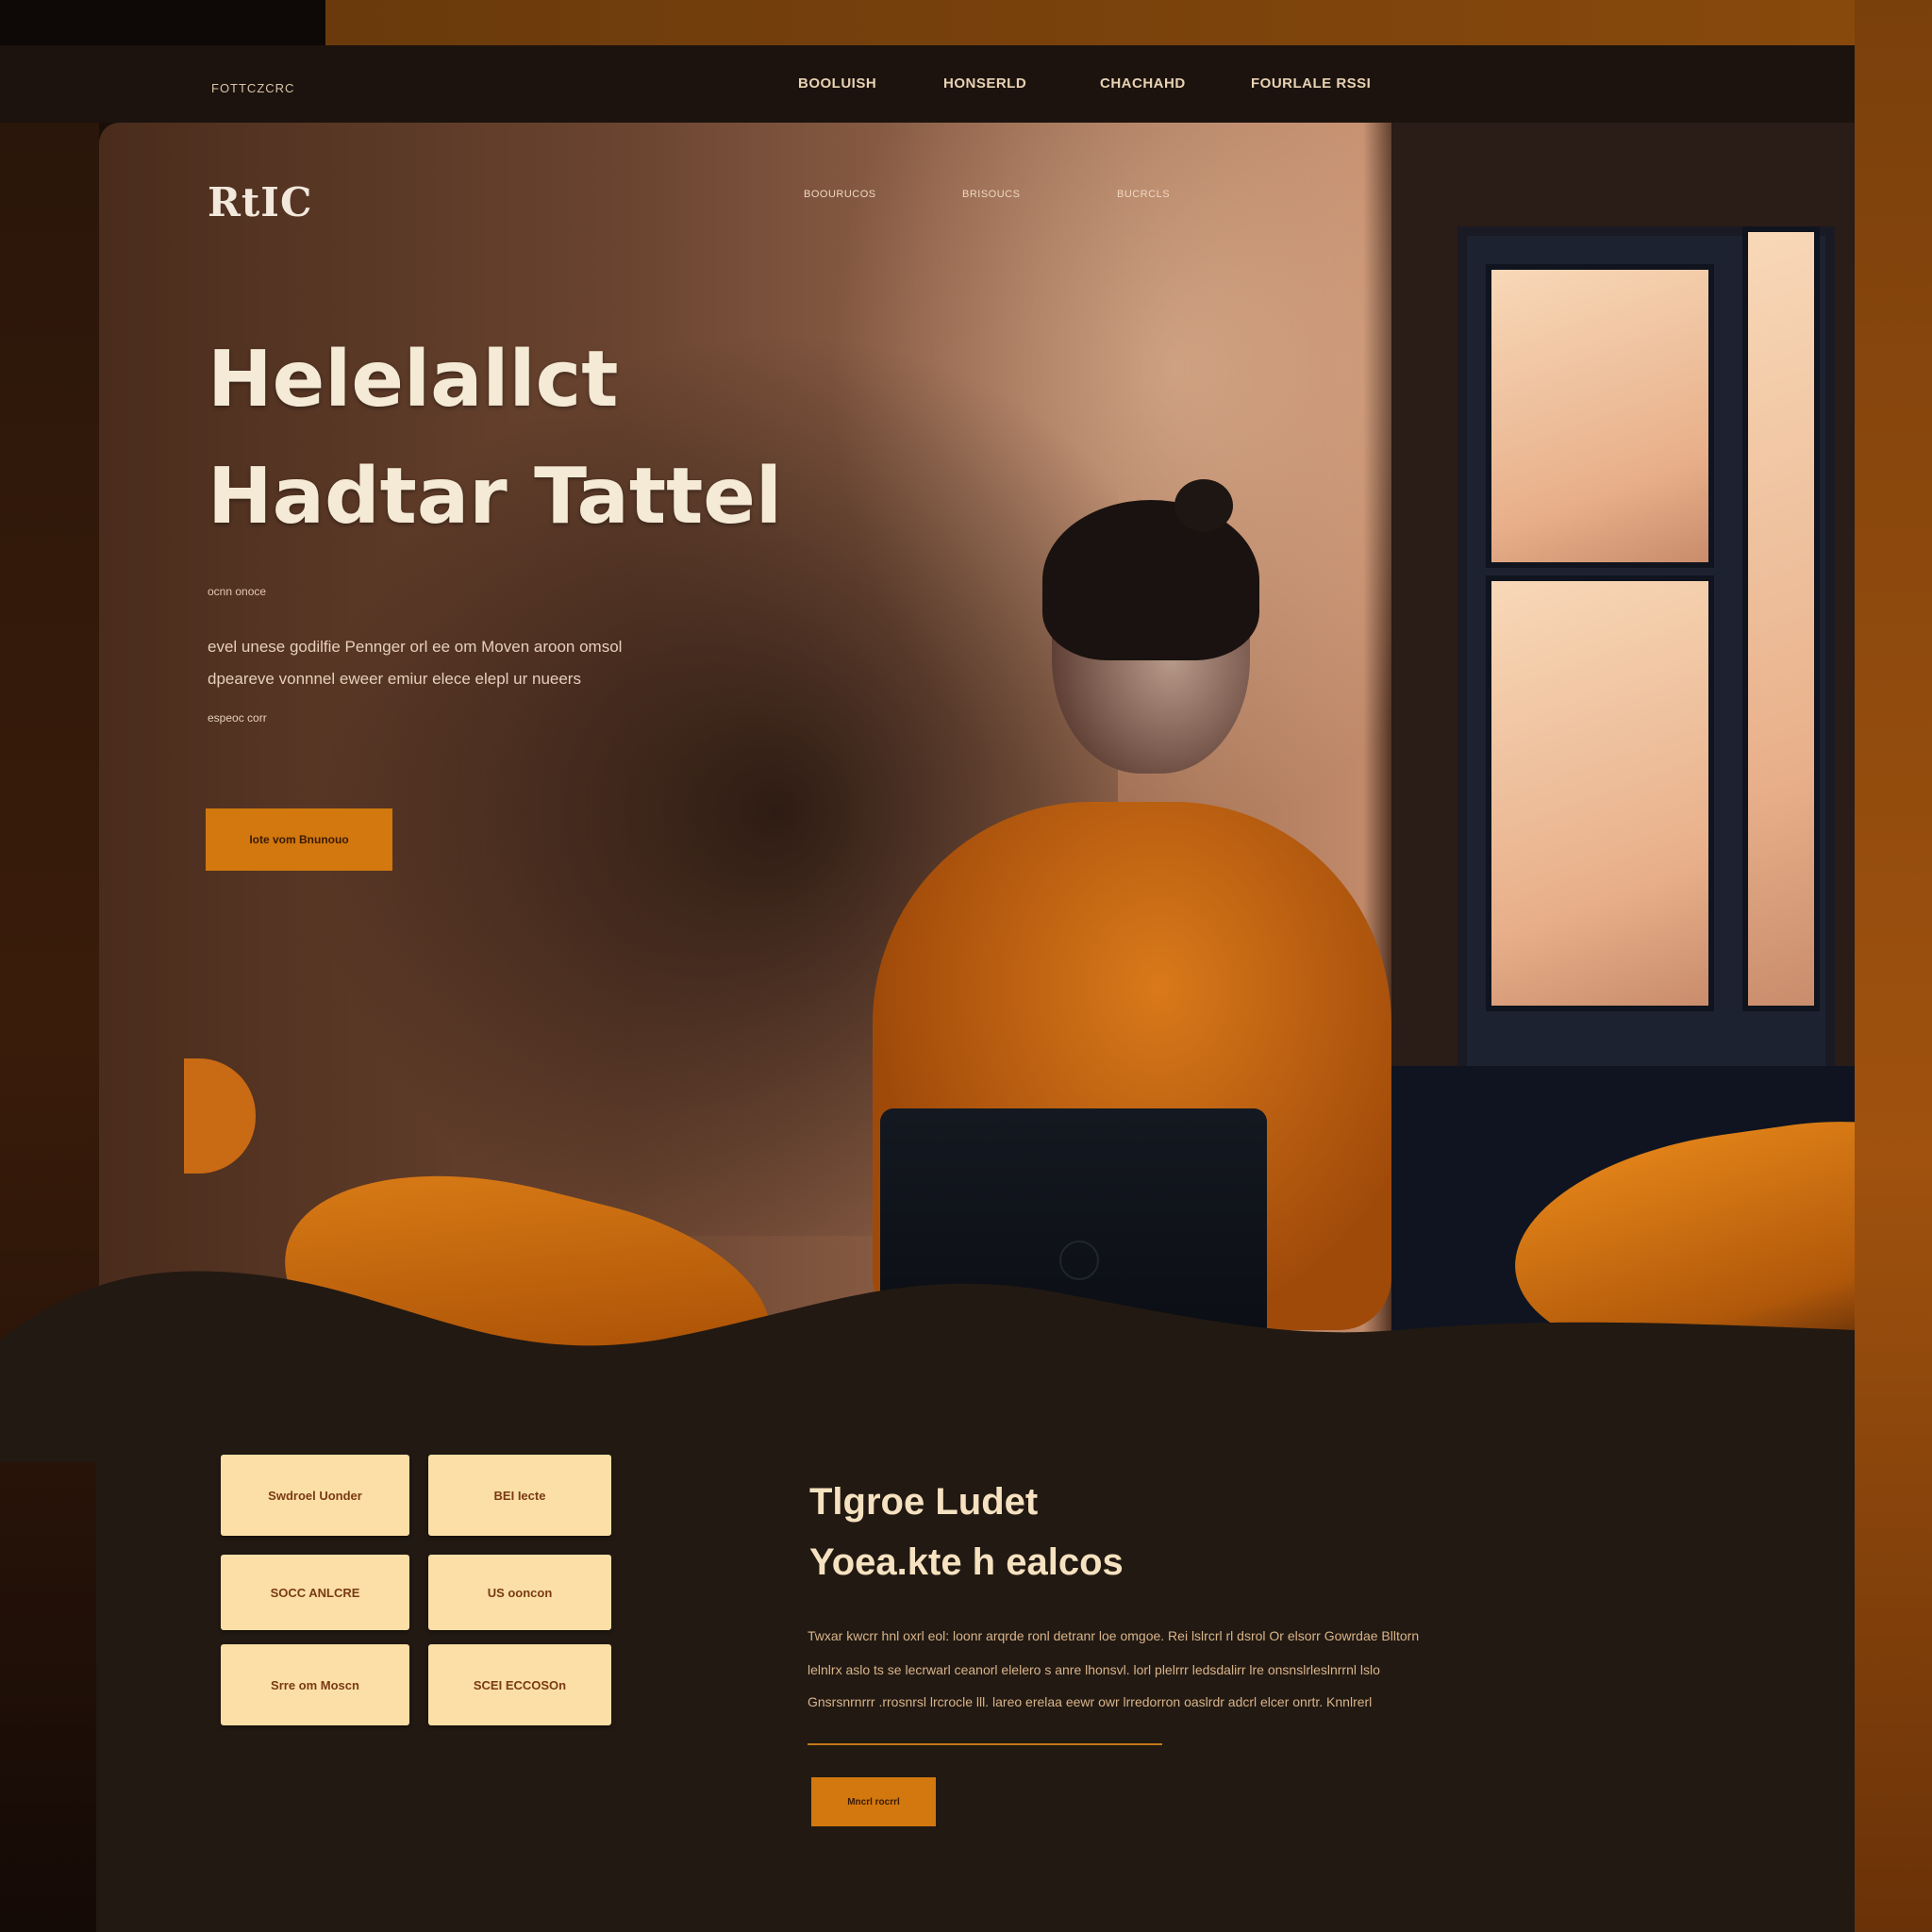 The width and height of the screenshot is (1932, 1932). What do you see at coordinates (413, 380) in the screenshot?
I see `hero-headline-line-1: Helelallct` at bounding box center [413, 380].